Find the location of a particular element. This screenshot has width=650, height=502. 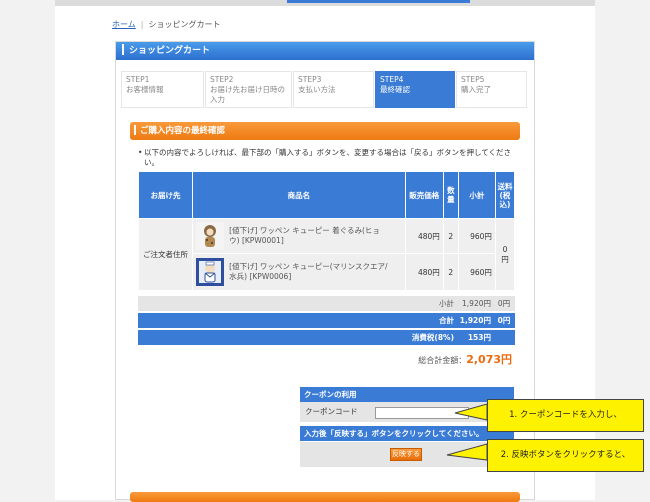

callout-2-pointer is located at coordinates (467, 452).